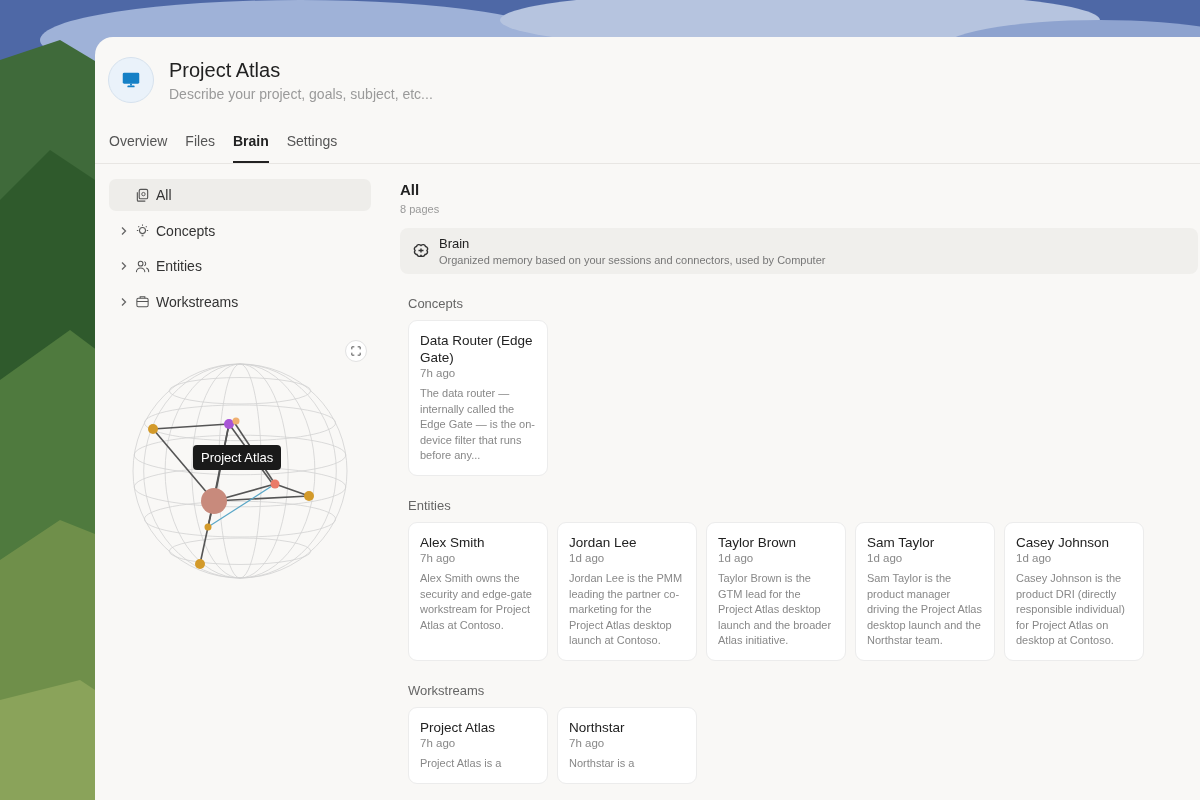 This screenshot has width=1200, height=800. Describe the element at coordinates (478, 745) in the screenshot. I see `page-card: Project Atlas 7h ago Project Atlas is a` at that location.